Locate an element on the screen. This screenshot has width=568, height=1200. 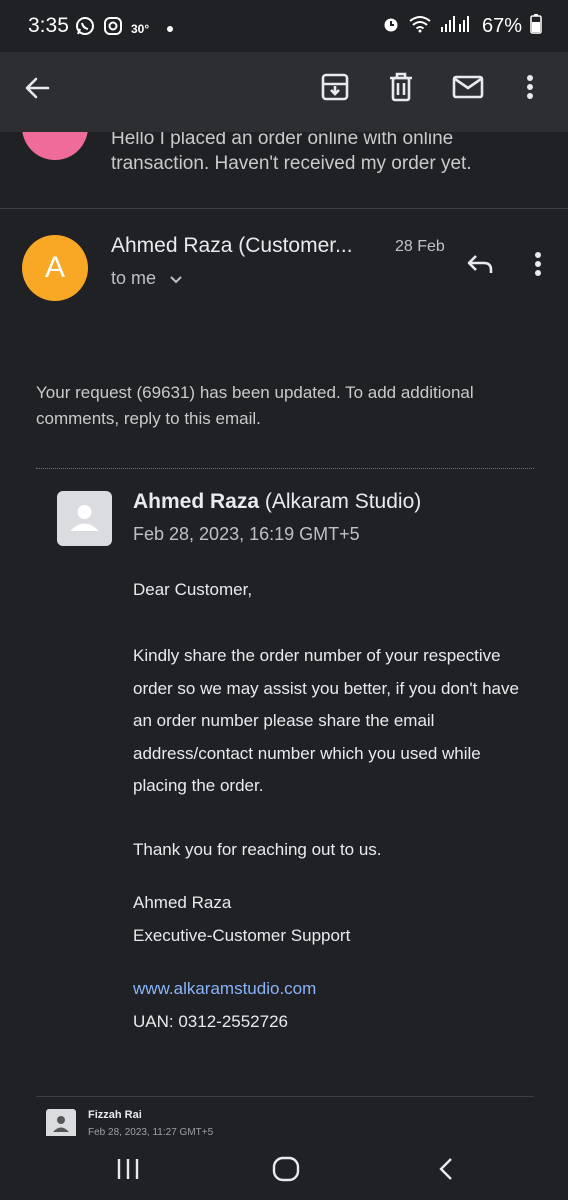
next-message: Fizzah Rai Feb 28, 2023, 11:27 GMT+5 is located at coordinates (285, 1116).